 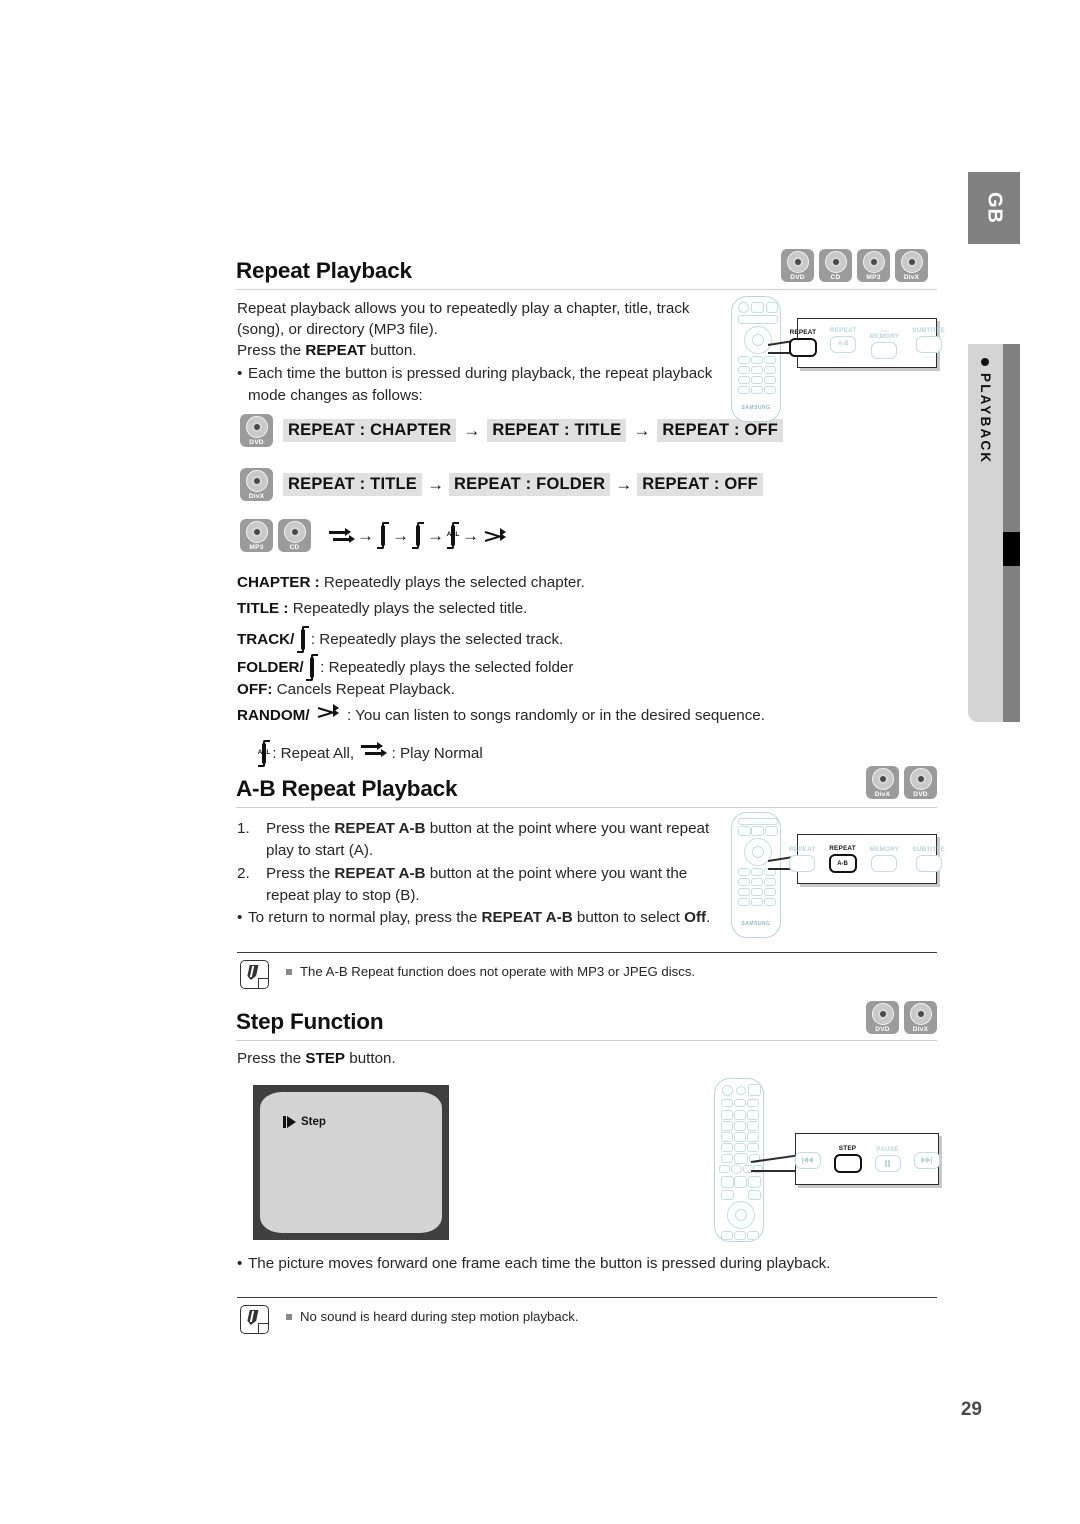 What do you see at coordinates (452, 582) in the screenshot?
I see `definition-desc: Repeatedly plays the selected chapter.` at bounding box center [452, 582].